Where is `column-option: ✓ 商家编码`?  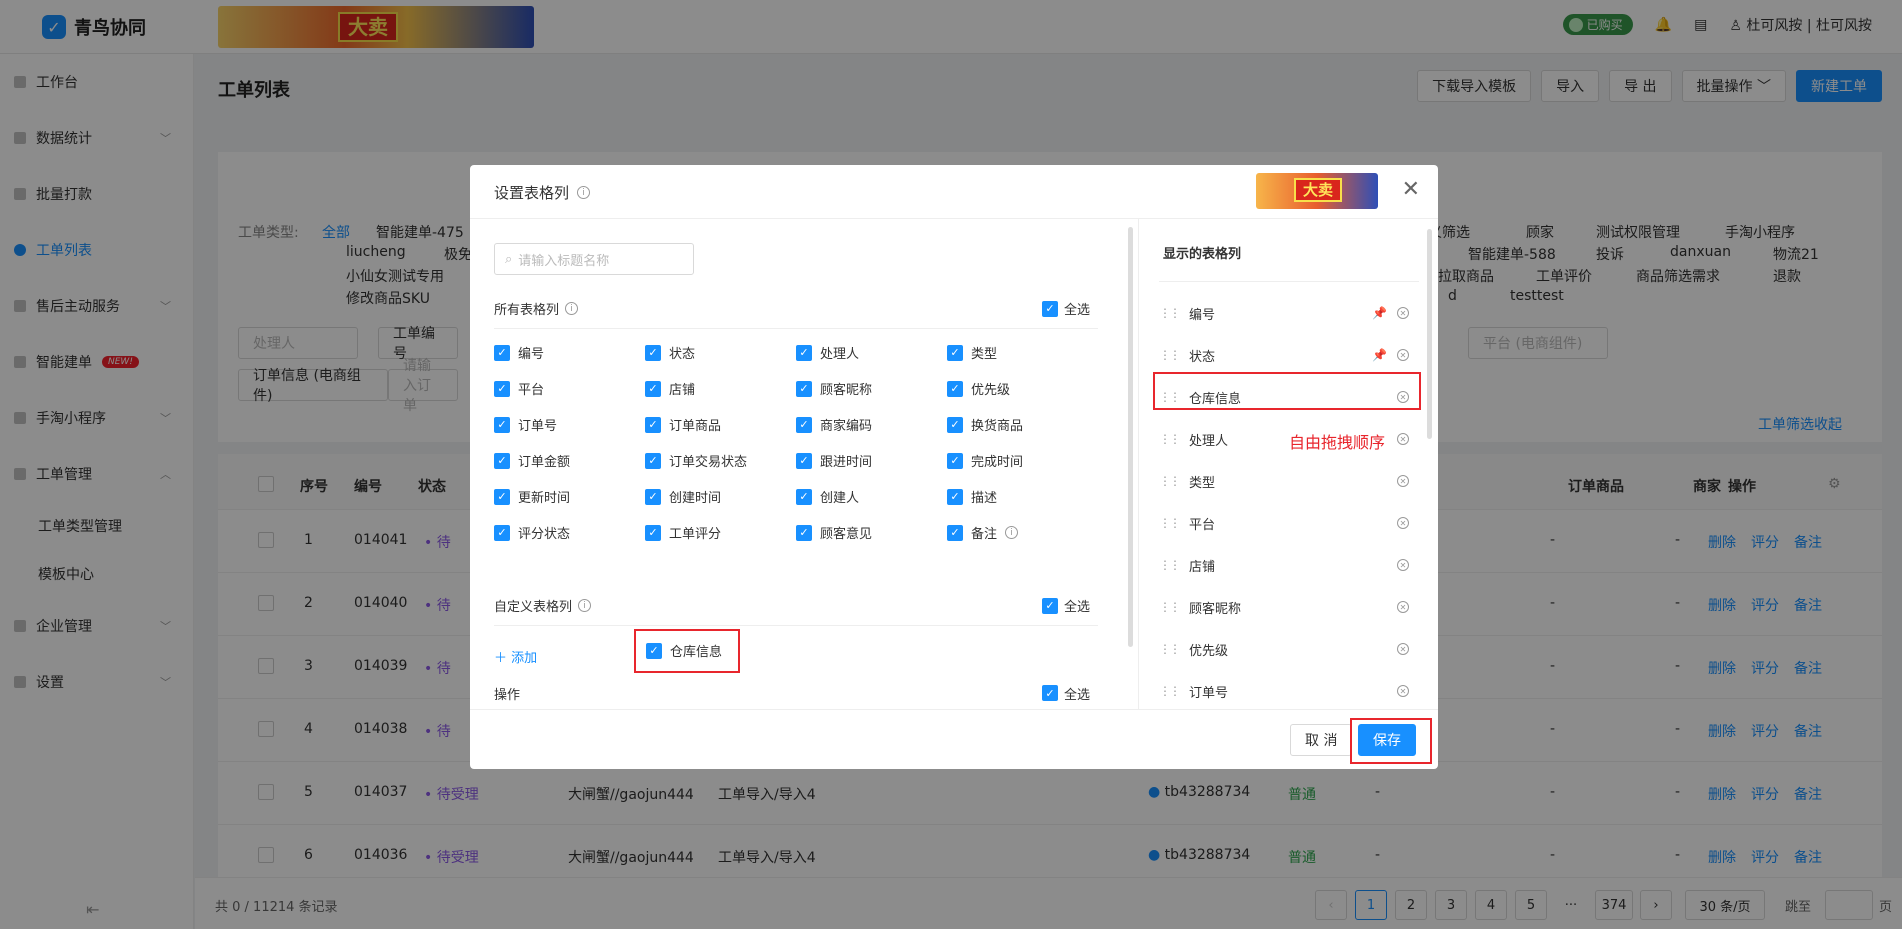 column-option: ✓ 商家编码 is located at coordinates (834, 424).